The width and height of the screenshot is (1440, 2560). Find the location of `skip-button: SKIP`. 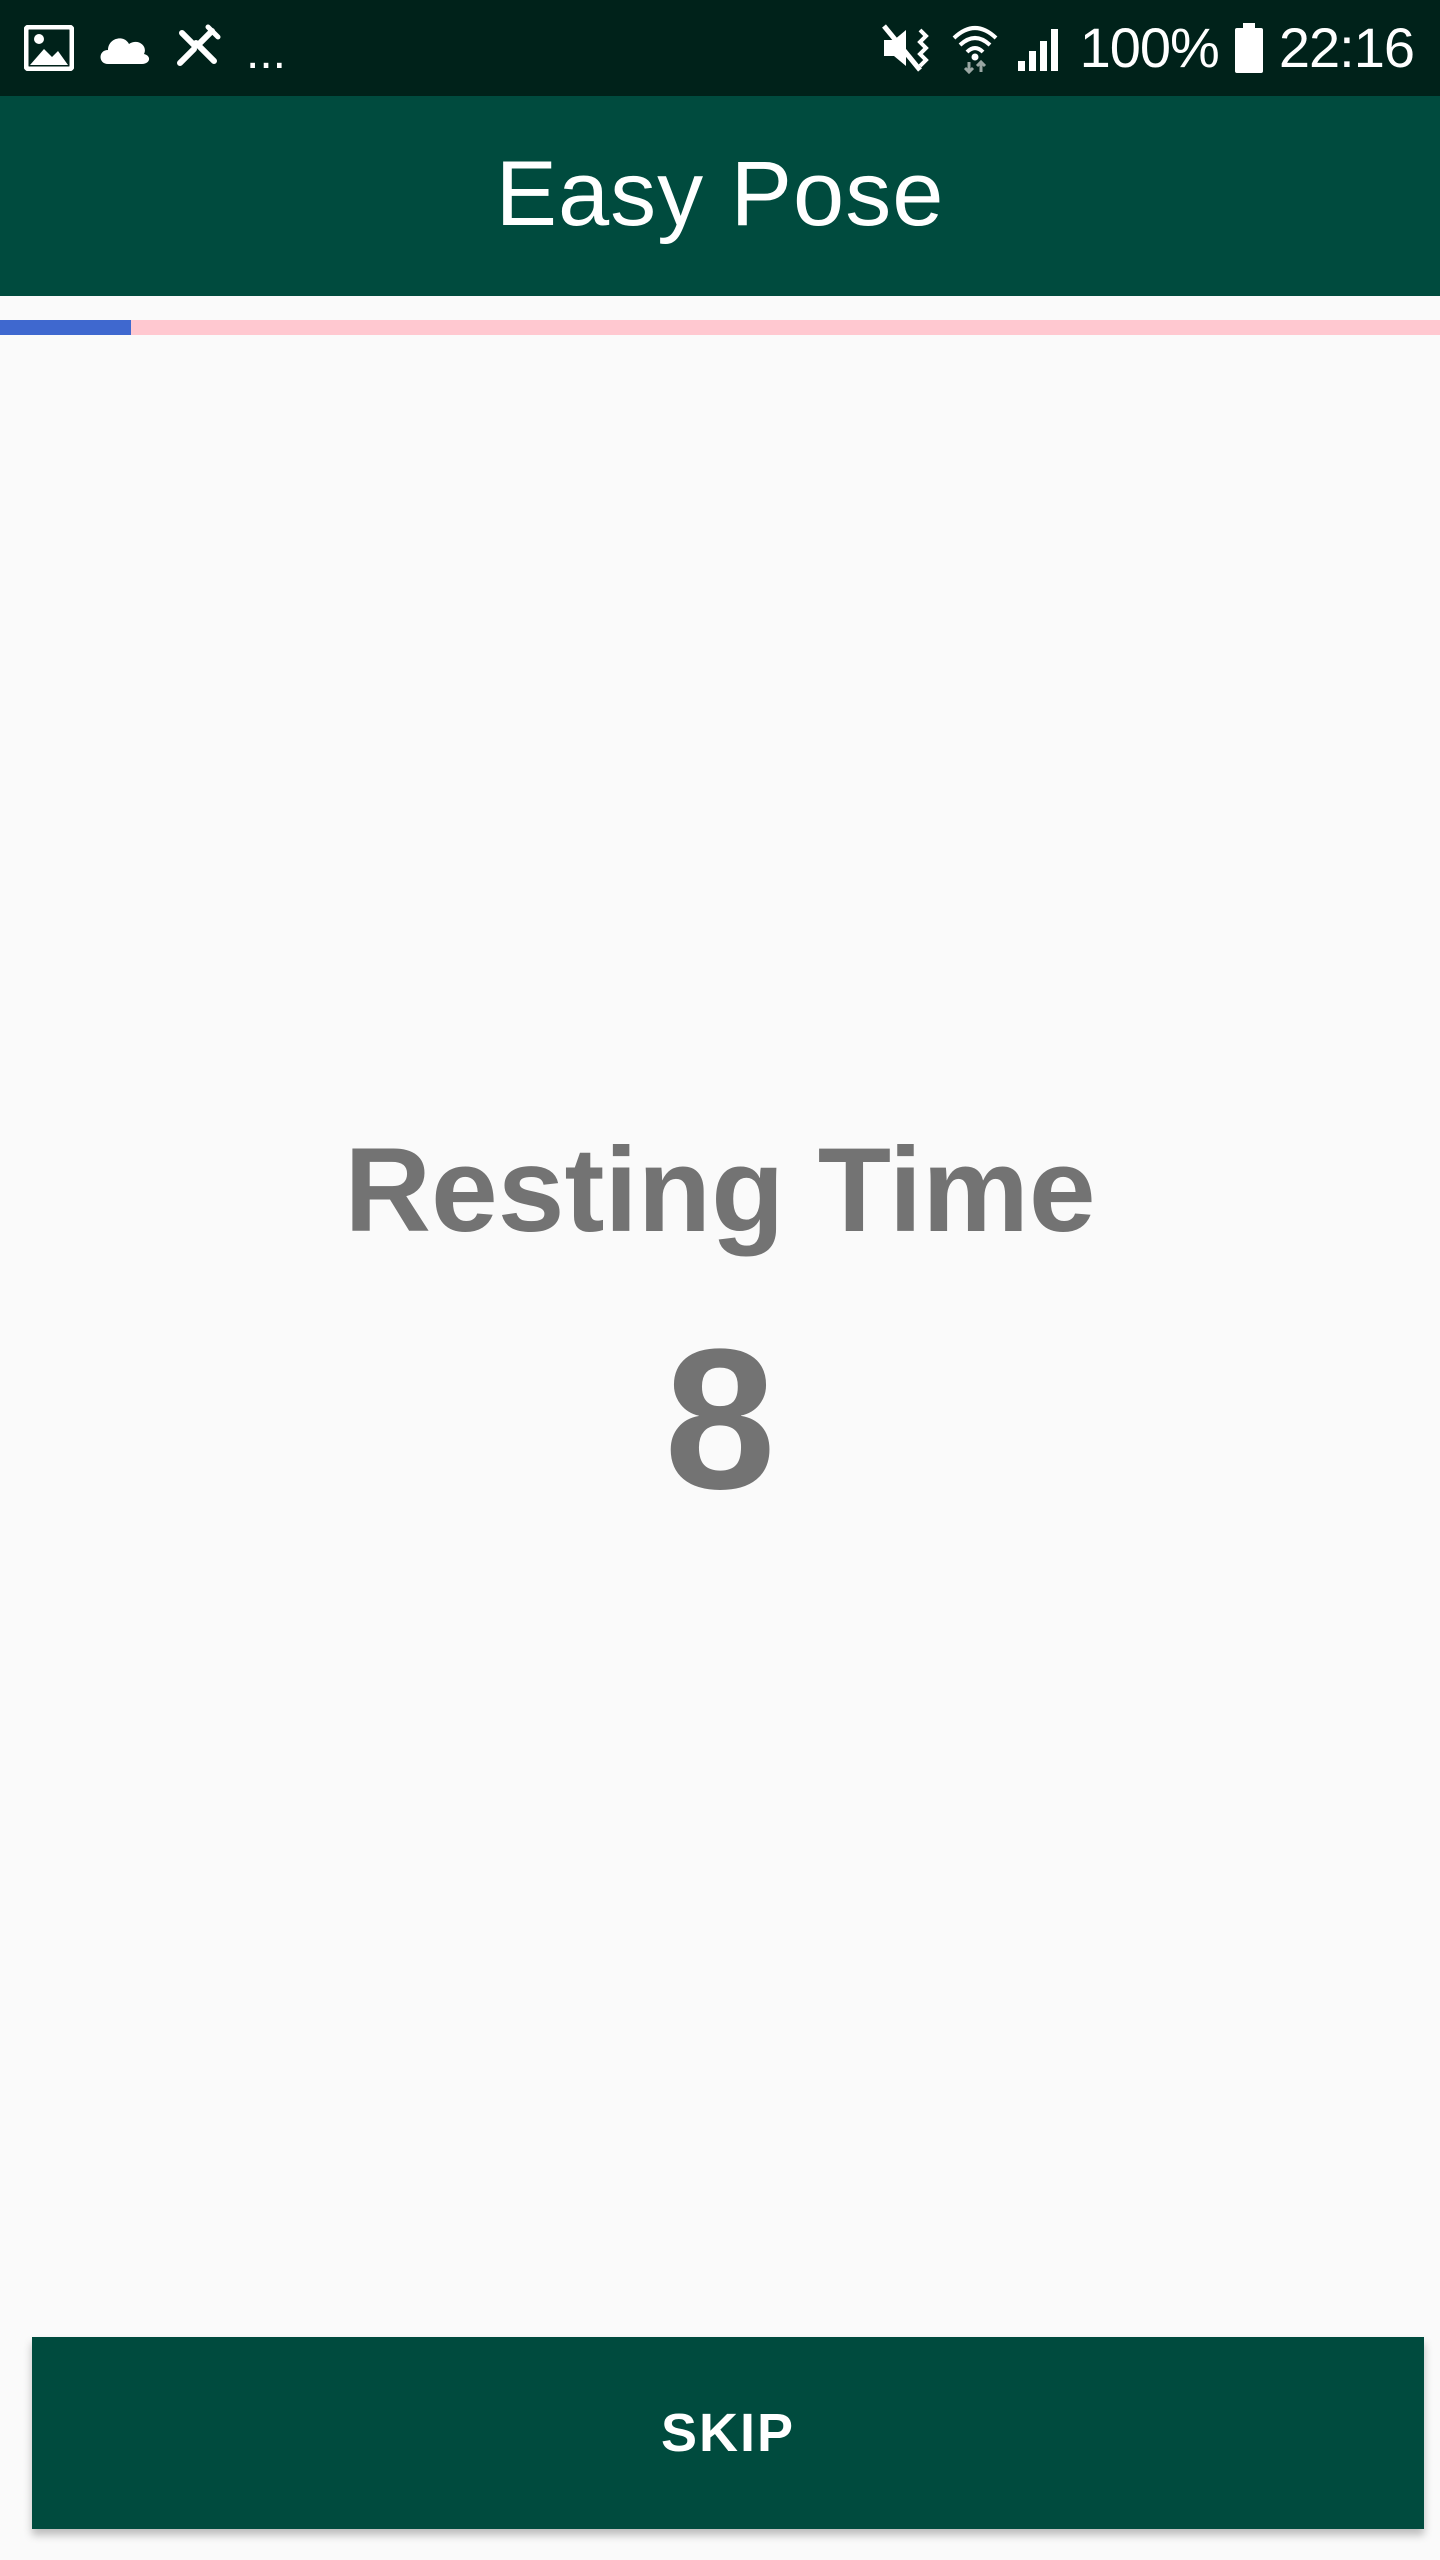

skip-button: SKIP is located at coordinates (728, 2433).